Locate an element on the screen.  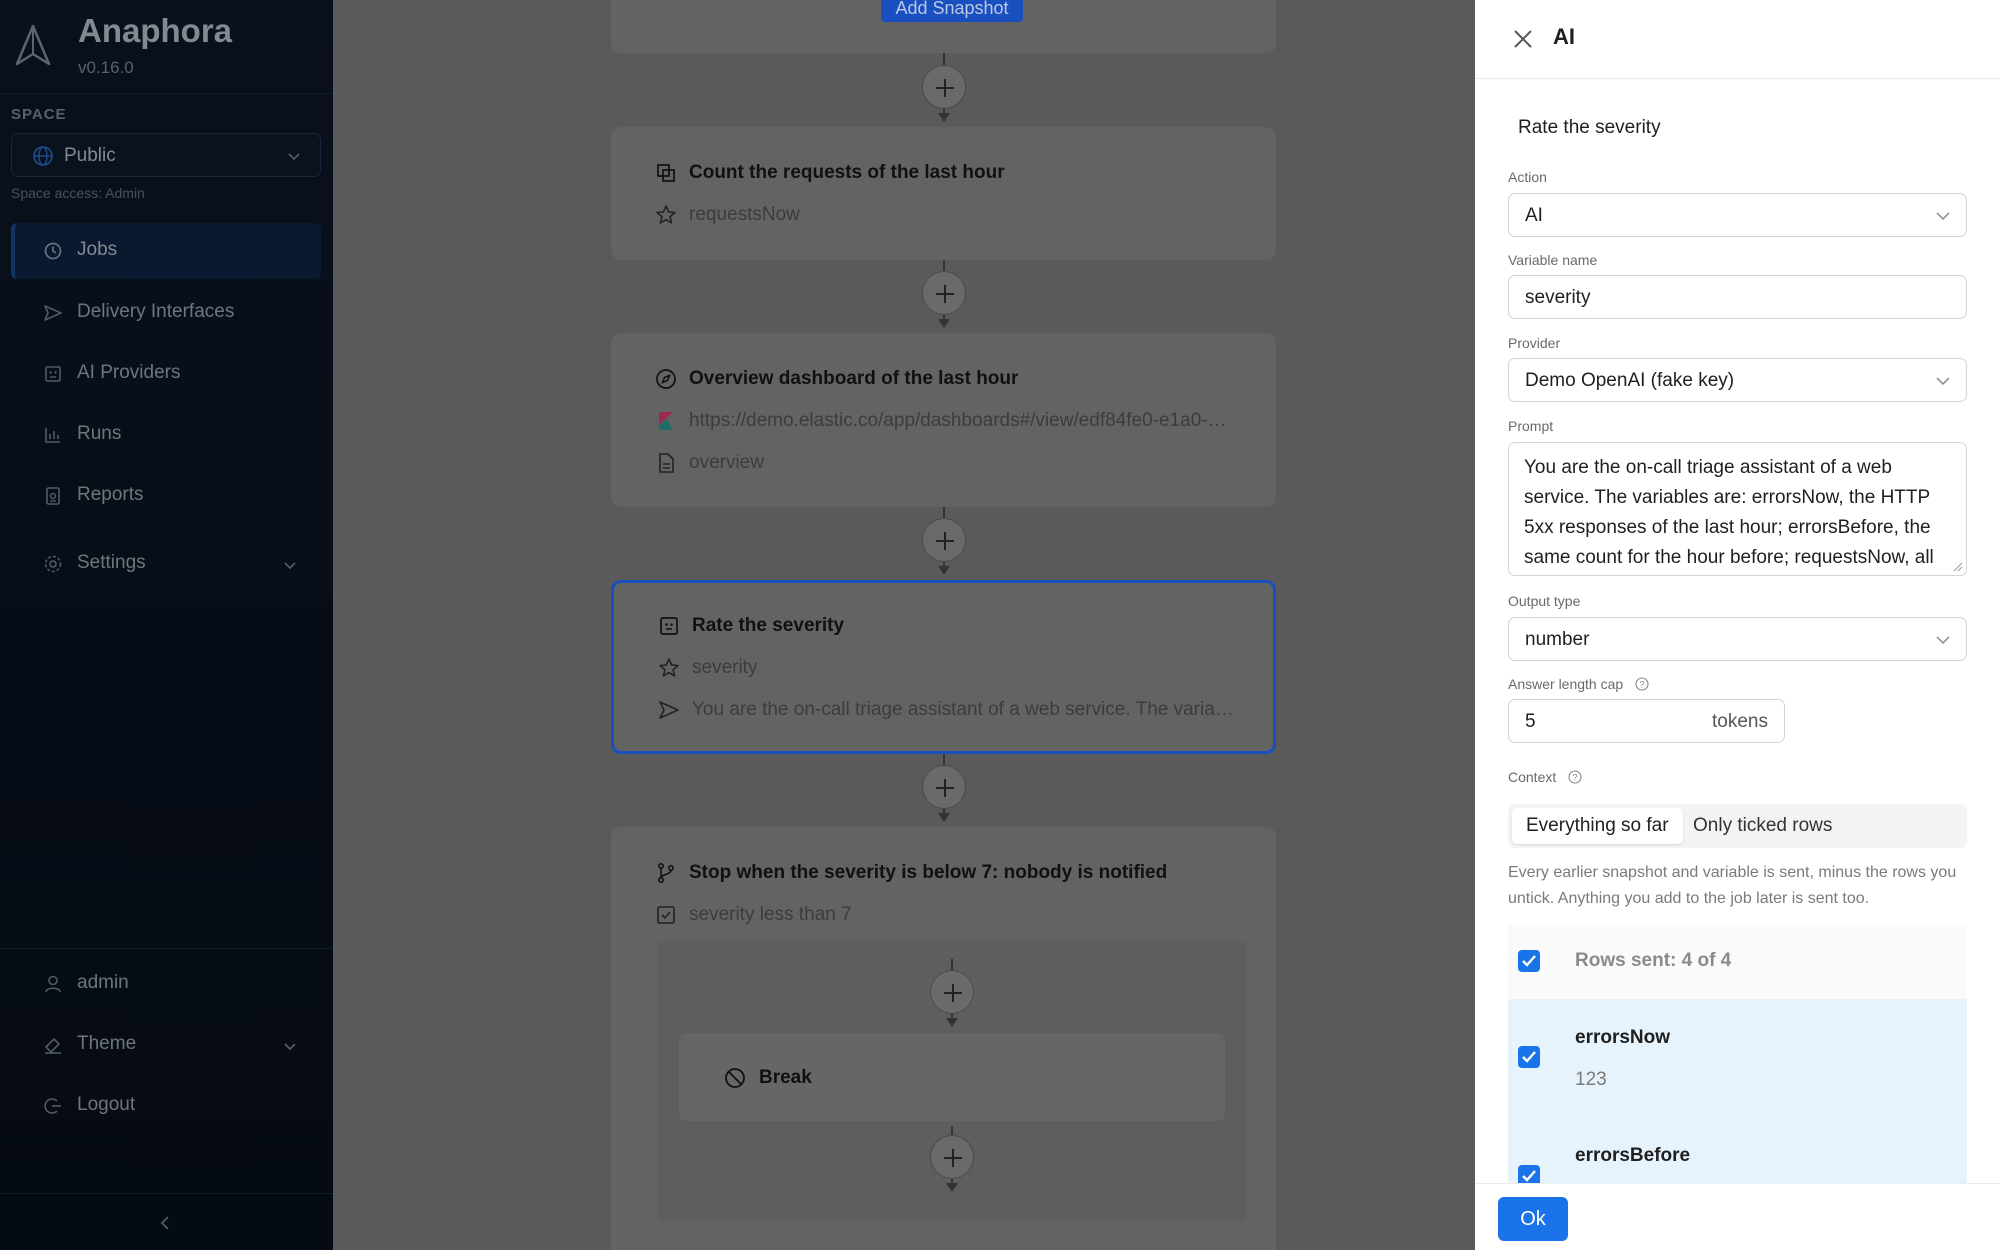
nav-item-label: Runs is located at coordinates (99, 433).